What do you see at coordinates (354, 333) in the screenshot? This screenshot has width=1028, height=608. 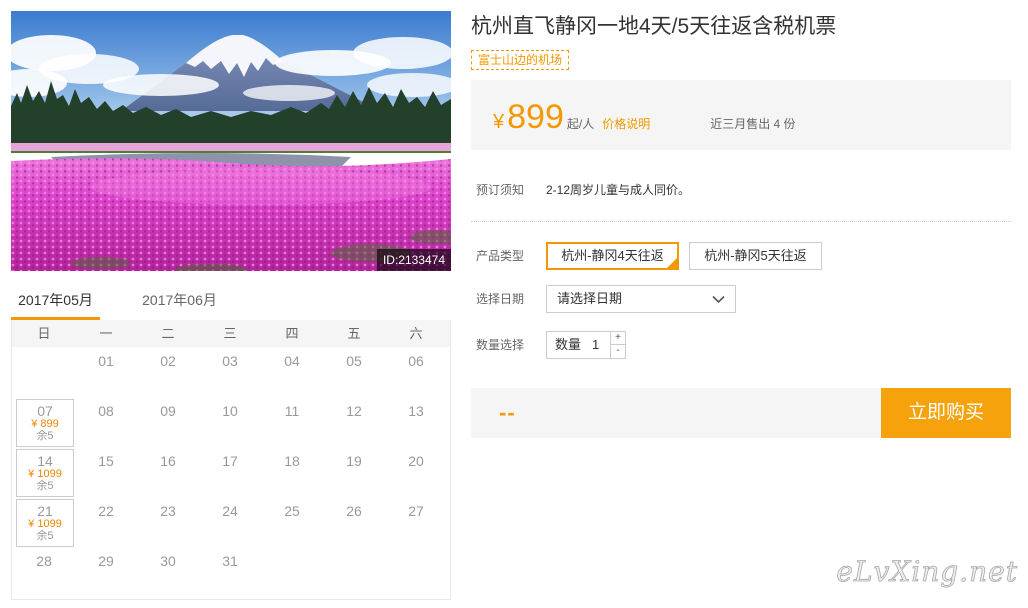 I see `weekday-label: 五` at bounding box center [354, 333].